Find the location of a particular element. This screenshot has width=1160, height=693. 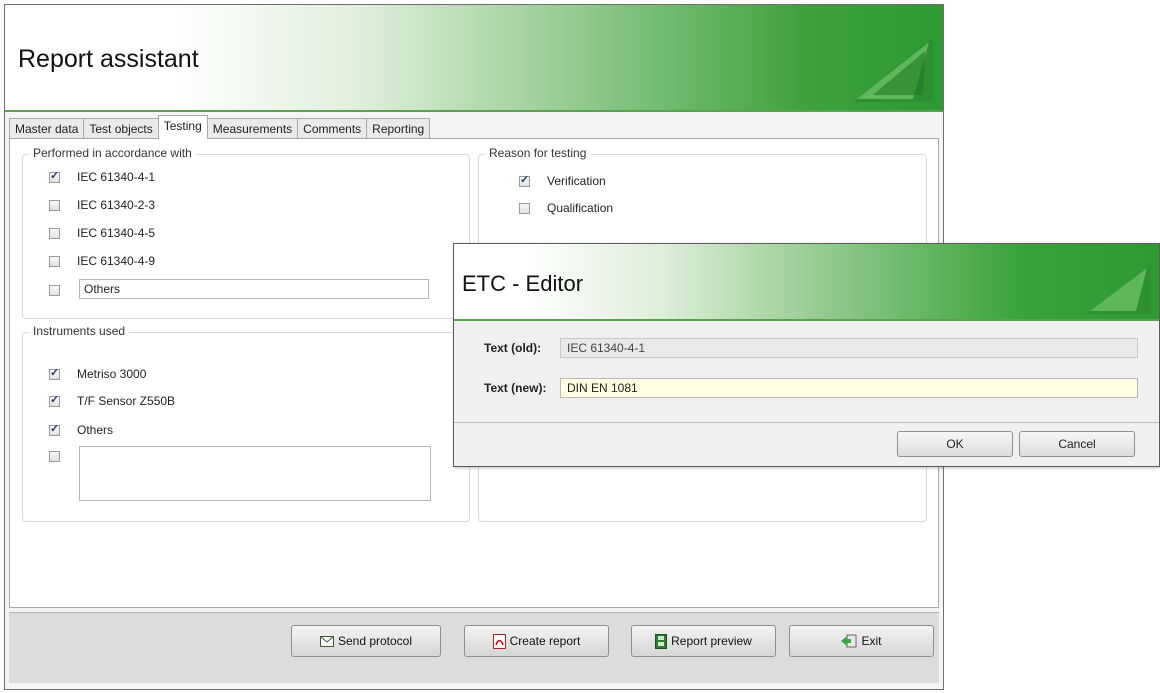

tab-testing: Testing is located at coordinates (182, 127).